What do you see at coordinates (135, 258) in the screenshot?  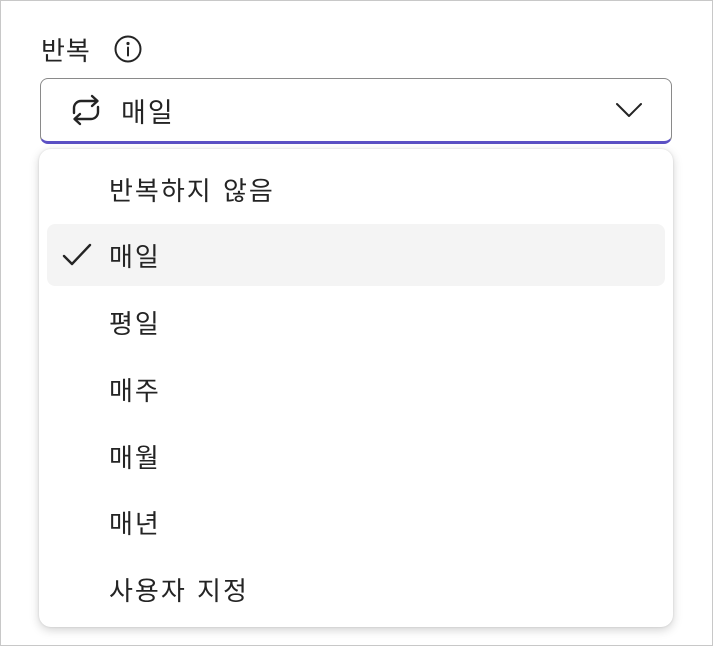 I see `option-label: 매일` at bounding box center [135, 258].